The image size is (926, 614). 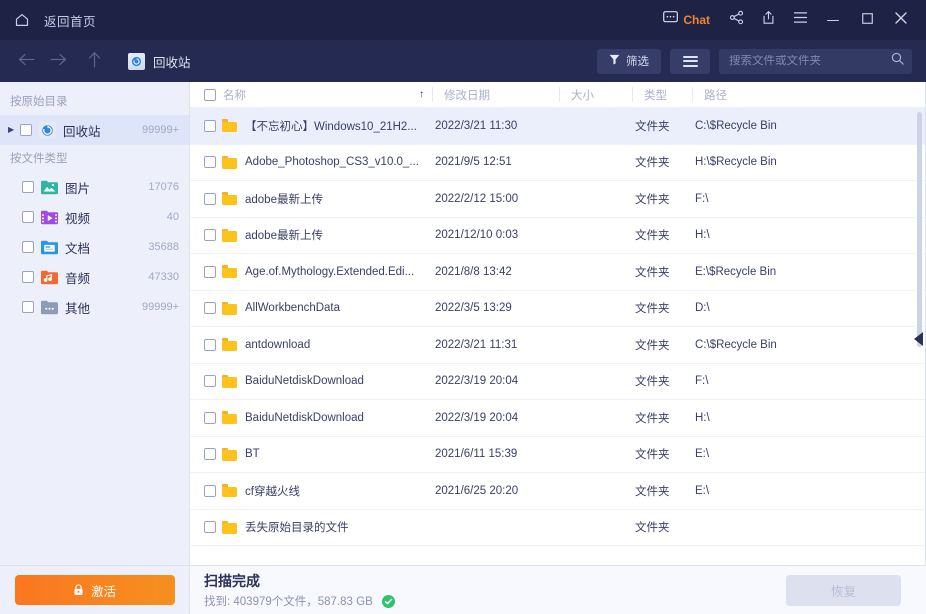 I want to click on table-row: AllWorkbenchData 2022/3/5 13:29 文件夹 D:\, so click(x=557, y=309).